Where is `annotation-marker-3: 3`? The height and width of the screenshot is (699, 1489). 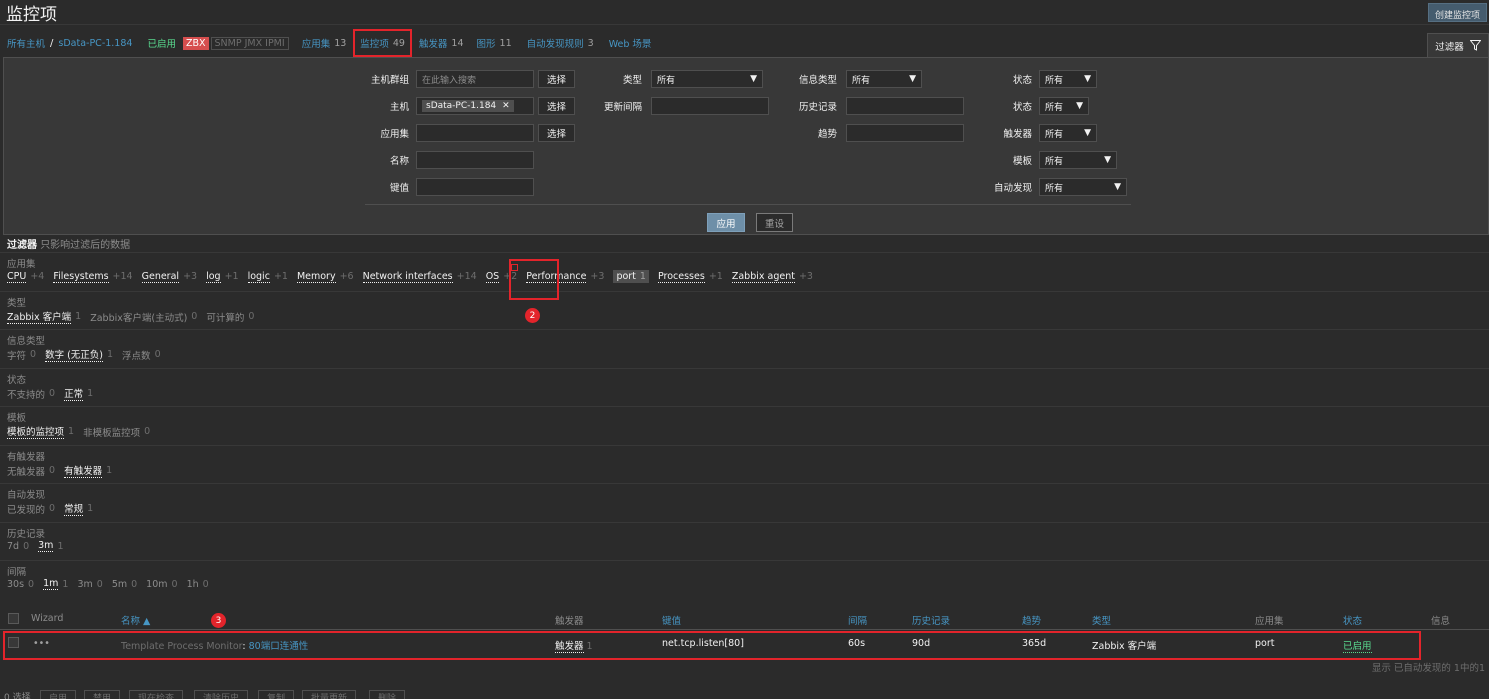
annotation-marker-3: 3 is located at coordinates (218, 620).